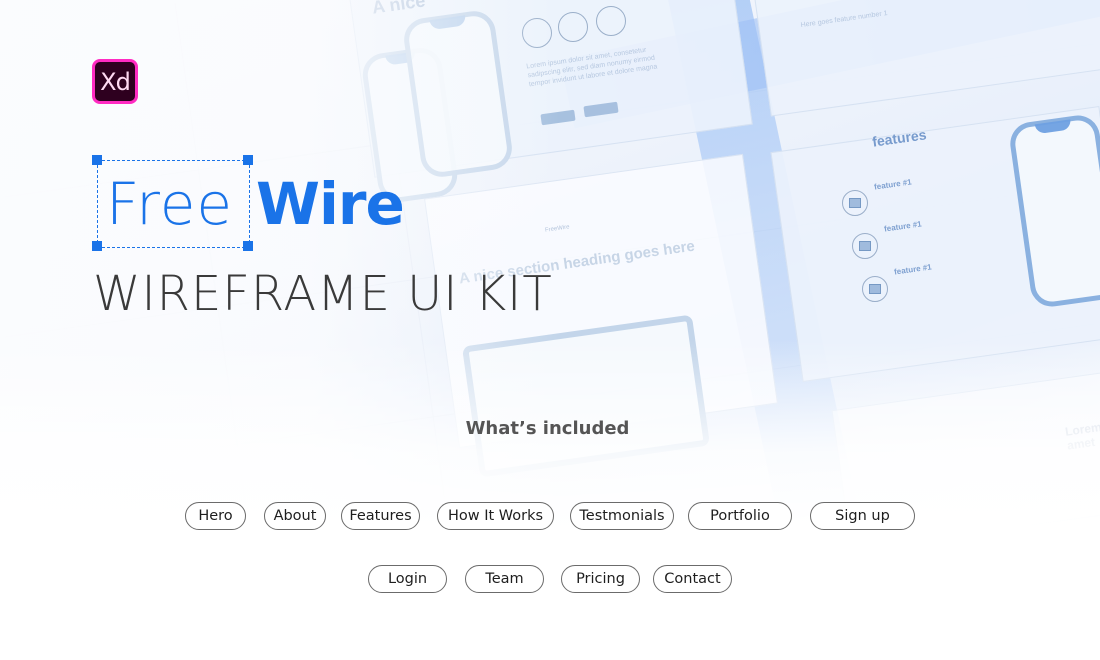  Describe the element at coordinates (407, 579) in the screenshot. I see `page-pill-login: Login` at that location.